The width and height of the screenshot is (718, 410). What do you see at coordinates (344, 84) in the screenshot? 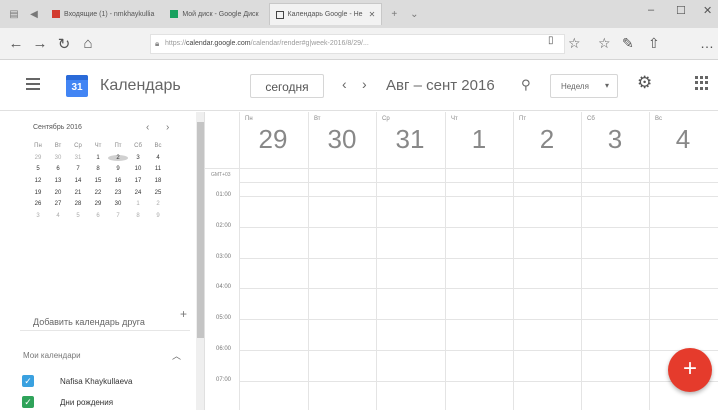
I see `previous-week-icon: ‹` at bounding box center [344, 84].